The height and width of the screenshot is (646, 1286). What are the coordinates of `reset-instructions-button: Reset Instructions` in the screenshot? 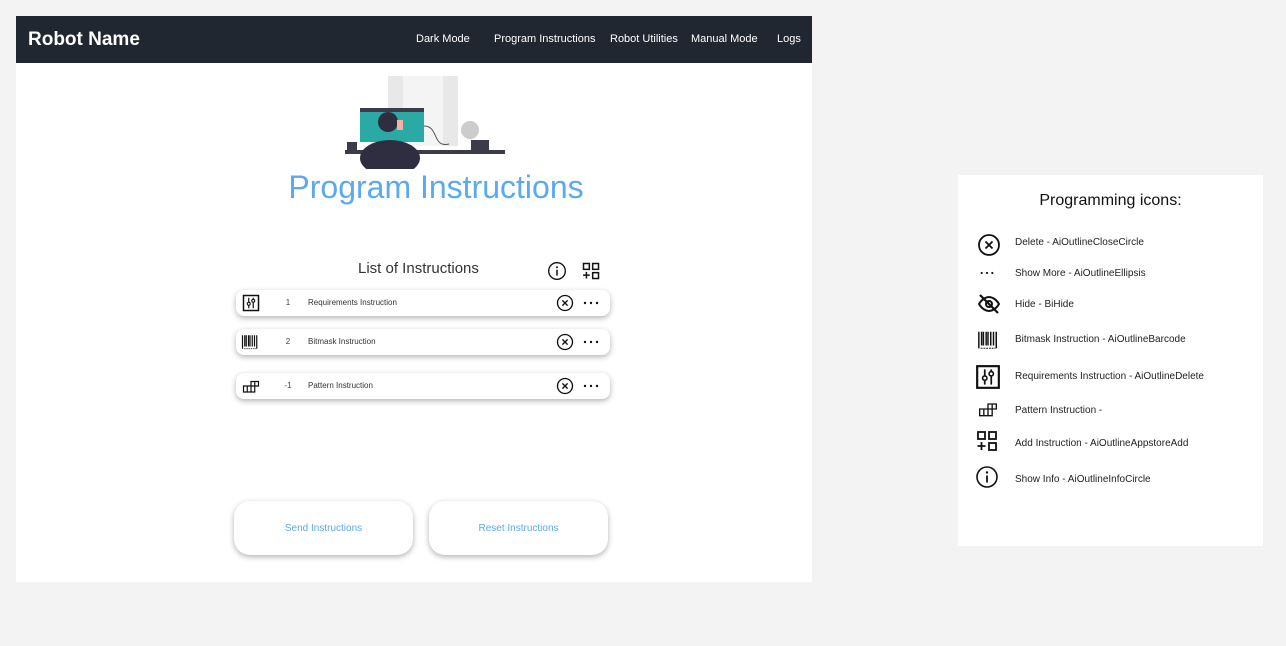 It's located at (518, 528).